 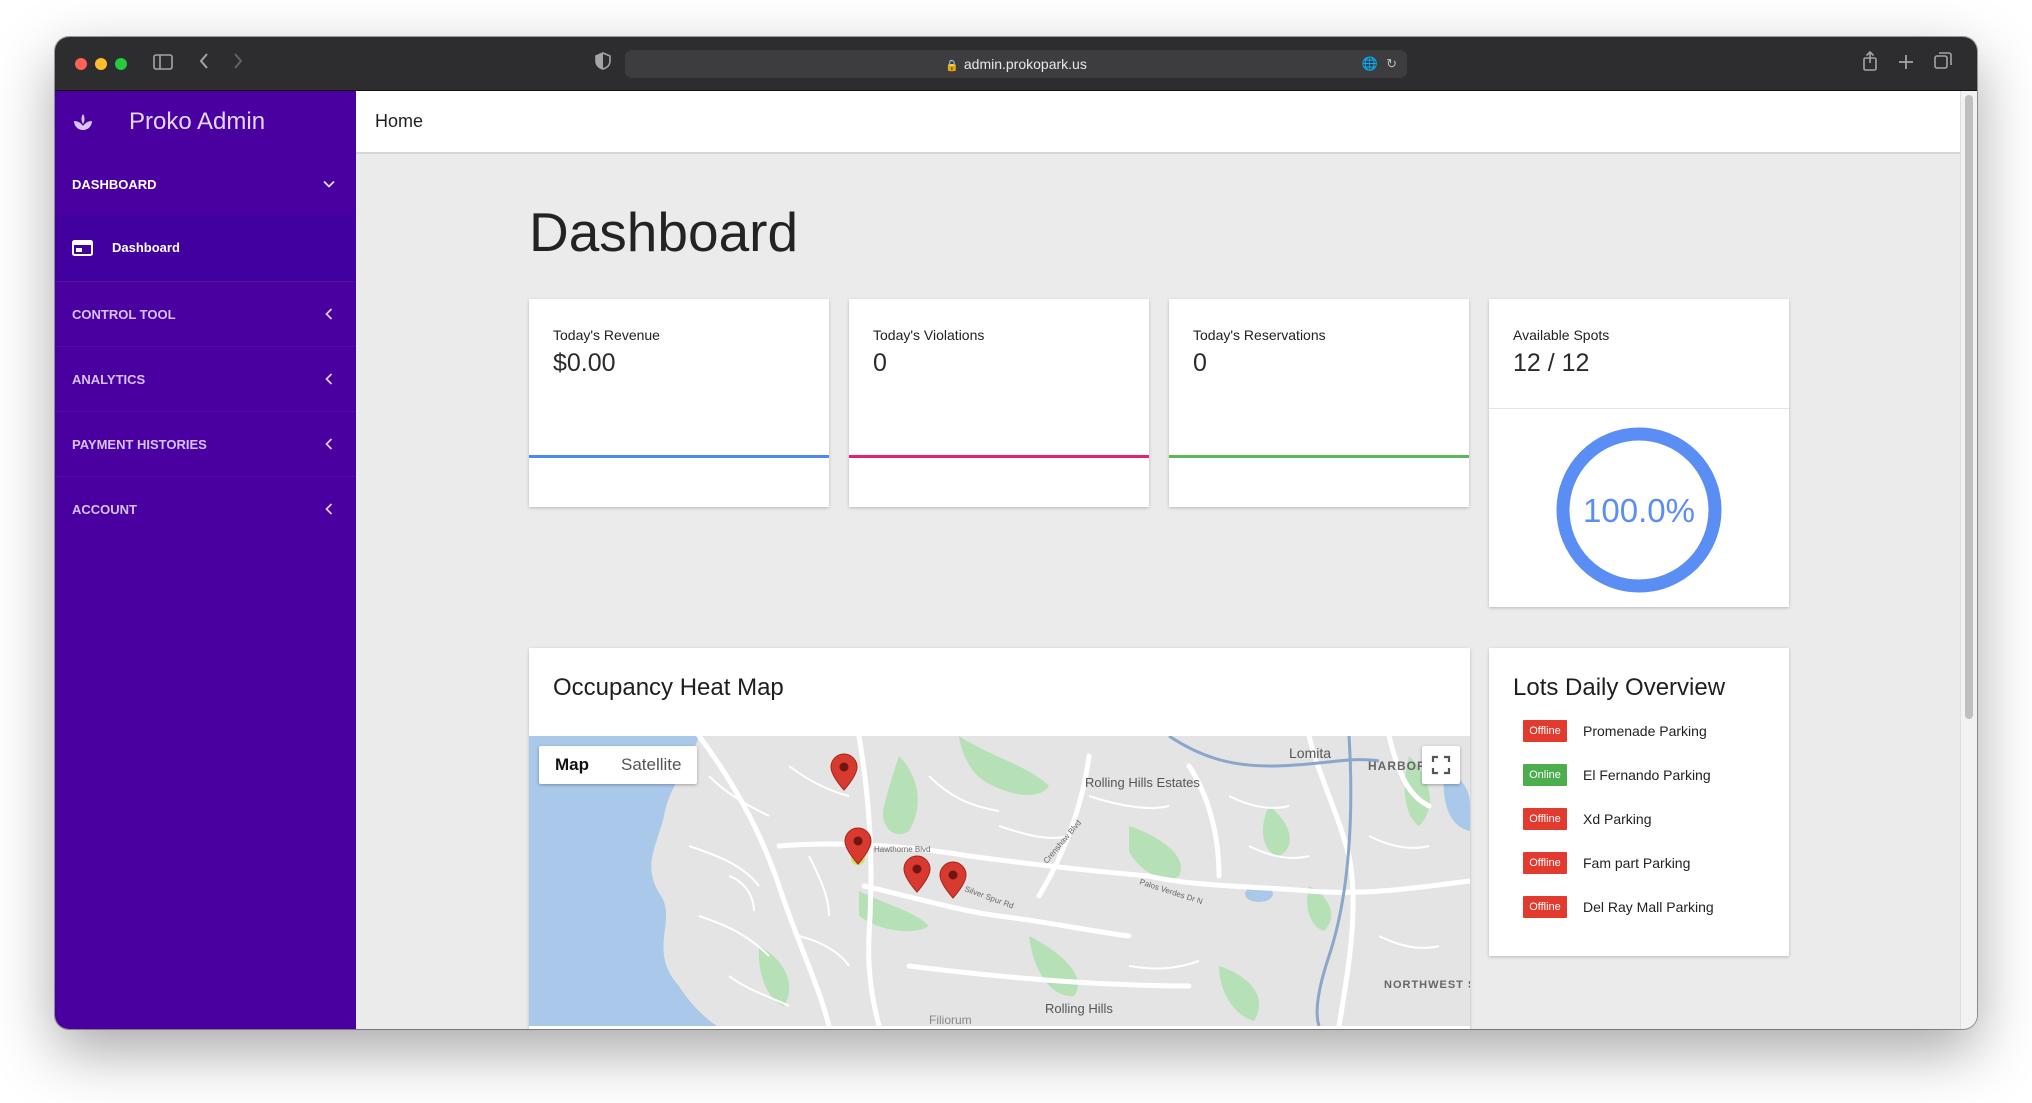 What do you see at coordinates (83, 122) in the screenshot?
I see `brand-logo-icon` at bounding box center [83, 122].